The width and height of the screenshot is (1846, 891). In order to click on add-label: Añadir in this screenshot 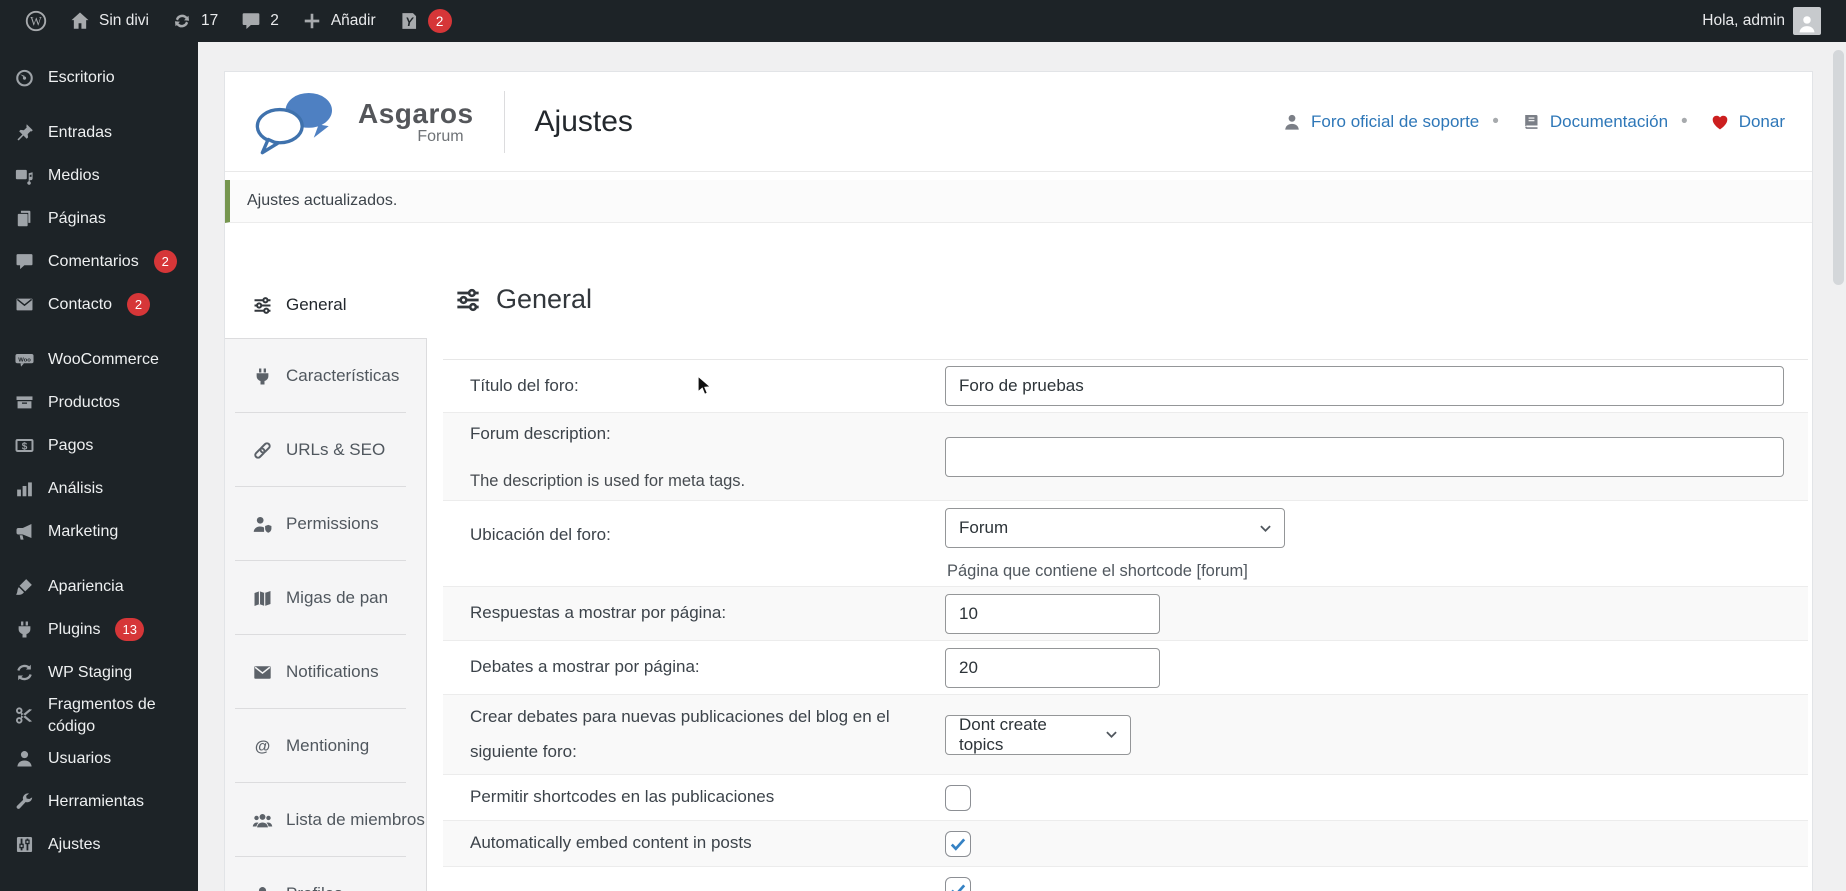, I will do `click(353, 20)`.